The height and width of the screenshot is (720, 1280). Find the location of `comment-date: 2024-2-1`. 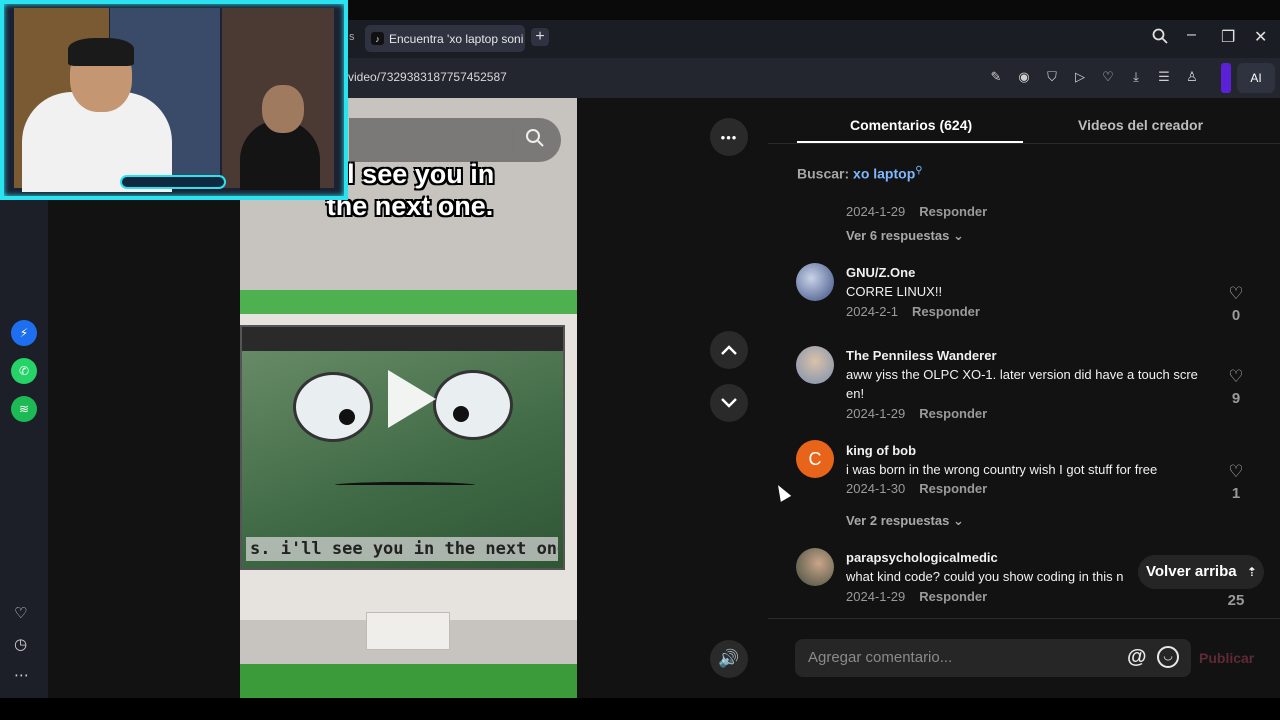

comment-date: 2024-2-1 is located at coordinates (872, 311).